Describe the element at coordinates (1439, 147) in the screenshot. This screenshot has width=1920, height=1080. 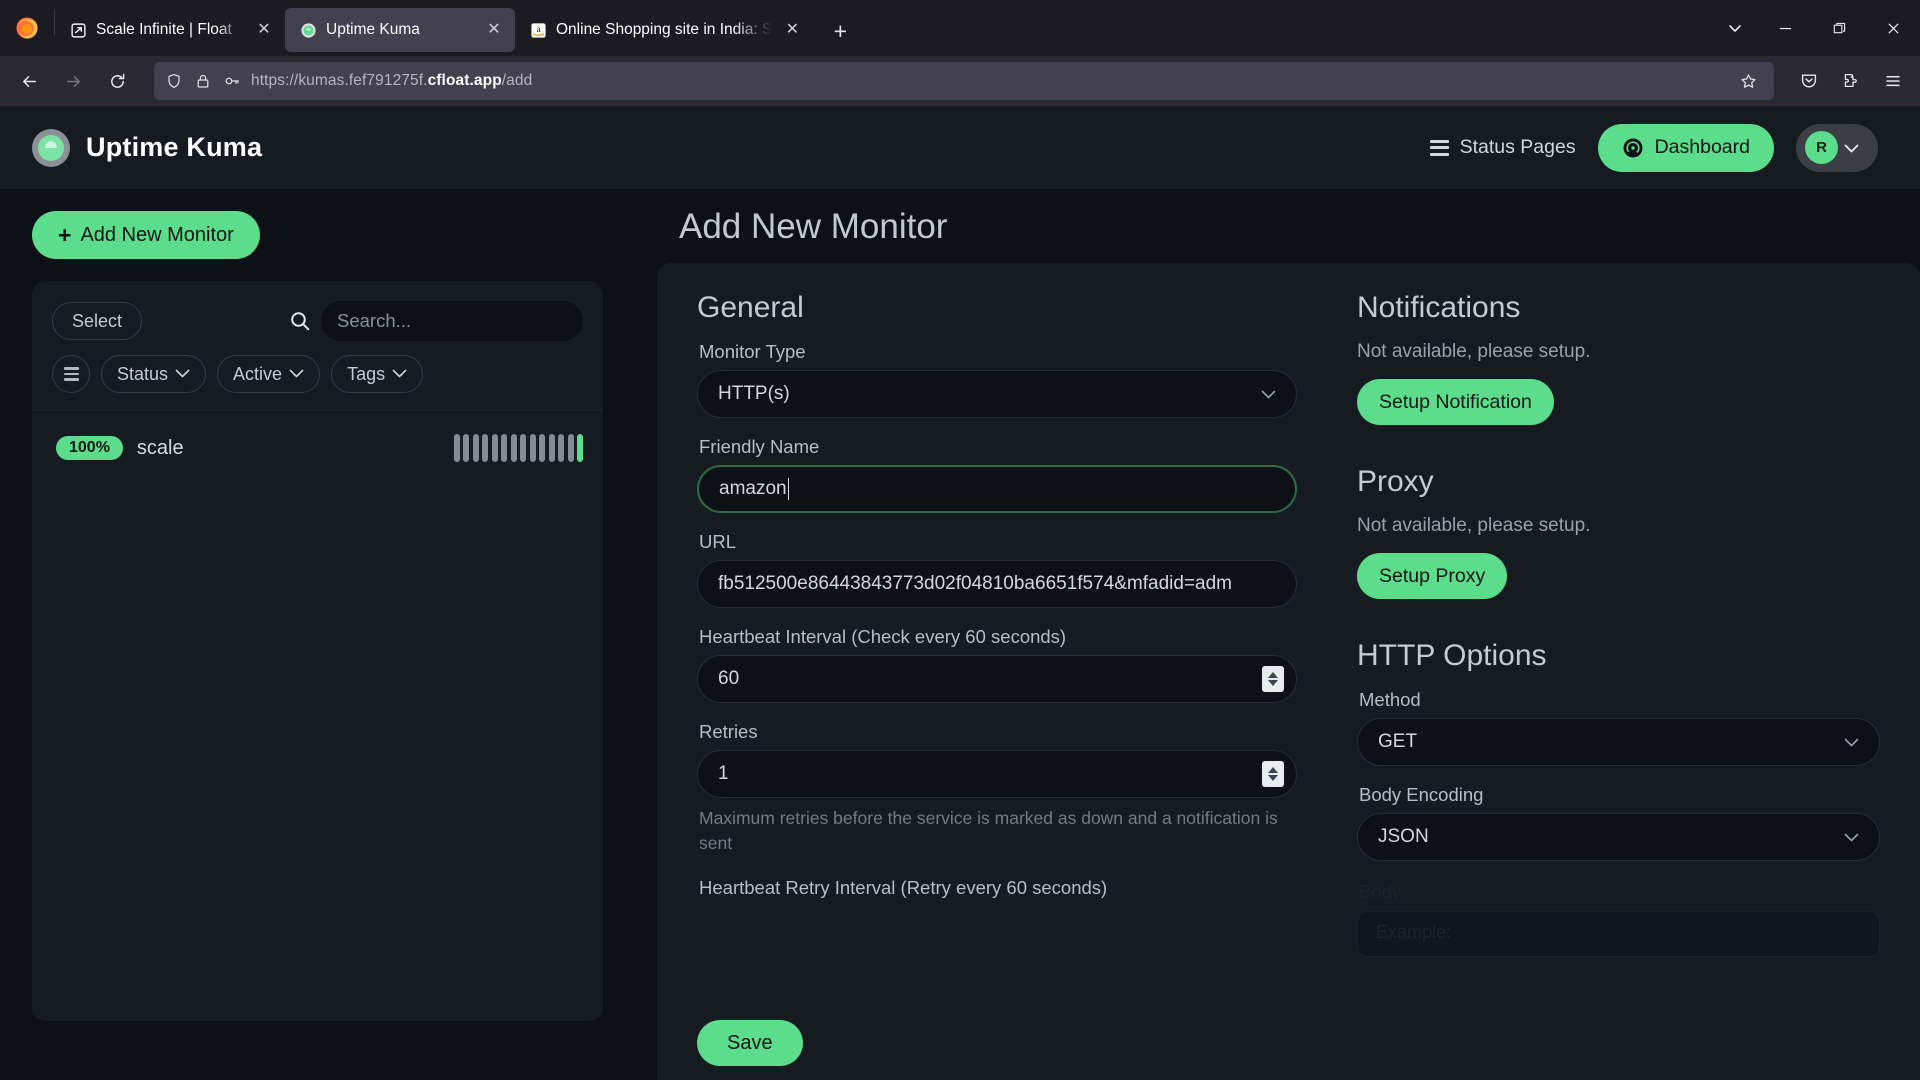
I see `list-icon` at that location.